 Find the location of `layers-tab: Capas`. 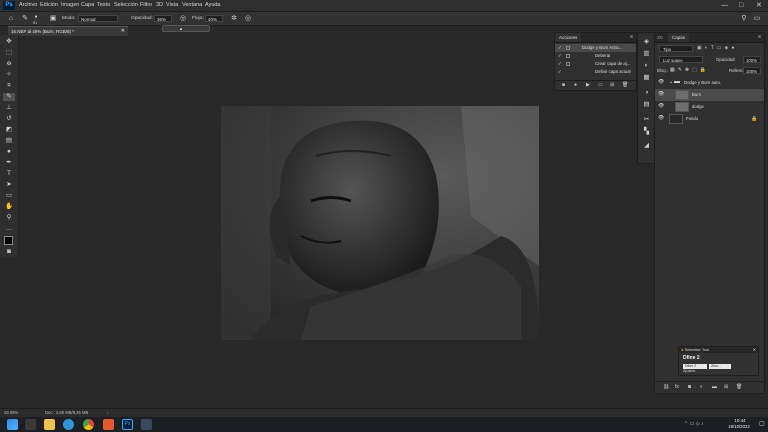

layers-tab: Capas is located at coordinates (679, 37).